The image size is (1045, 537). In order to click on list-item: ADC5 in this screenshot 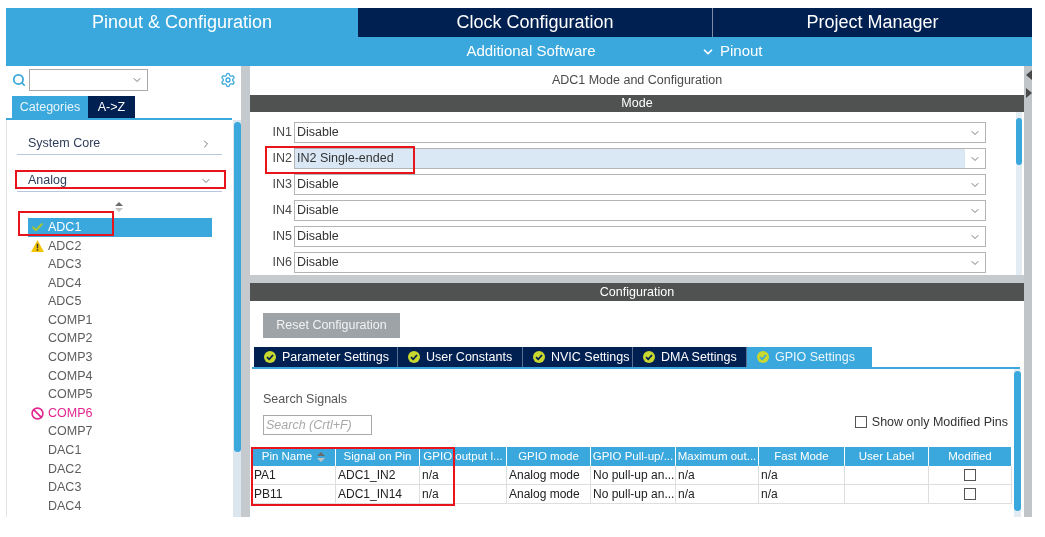, I will do `click(120, 301)`.